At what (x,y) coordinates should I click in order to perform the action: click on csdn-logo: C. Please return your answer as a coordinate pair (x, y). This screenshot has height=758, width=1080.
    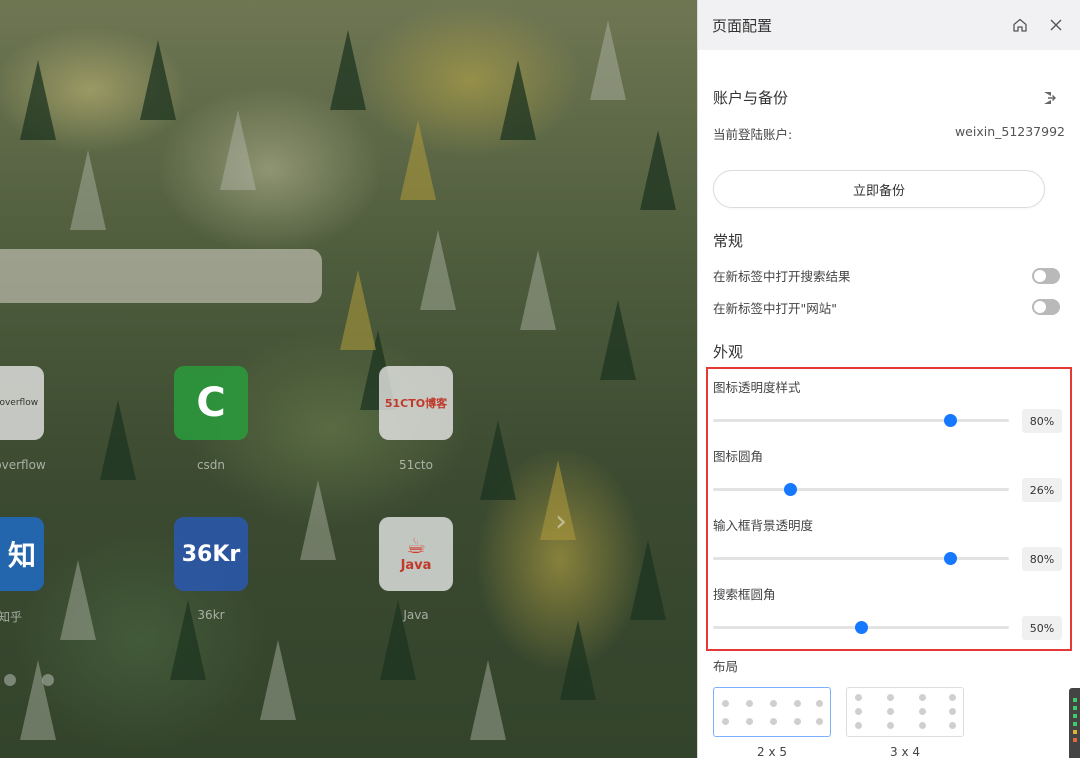
    Looking at the image, I should click on (211, 403).